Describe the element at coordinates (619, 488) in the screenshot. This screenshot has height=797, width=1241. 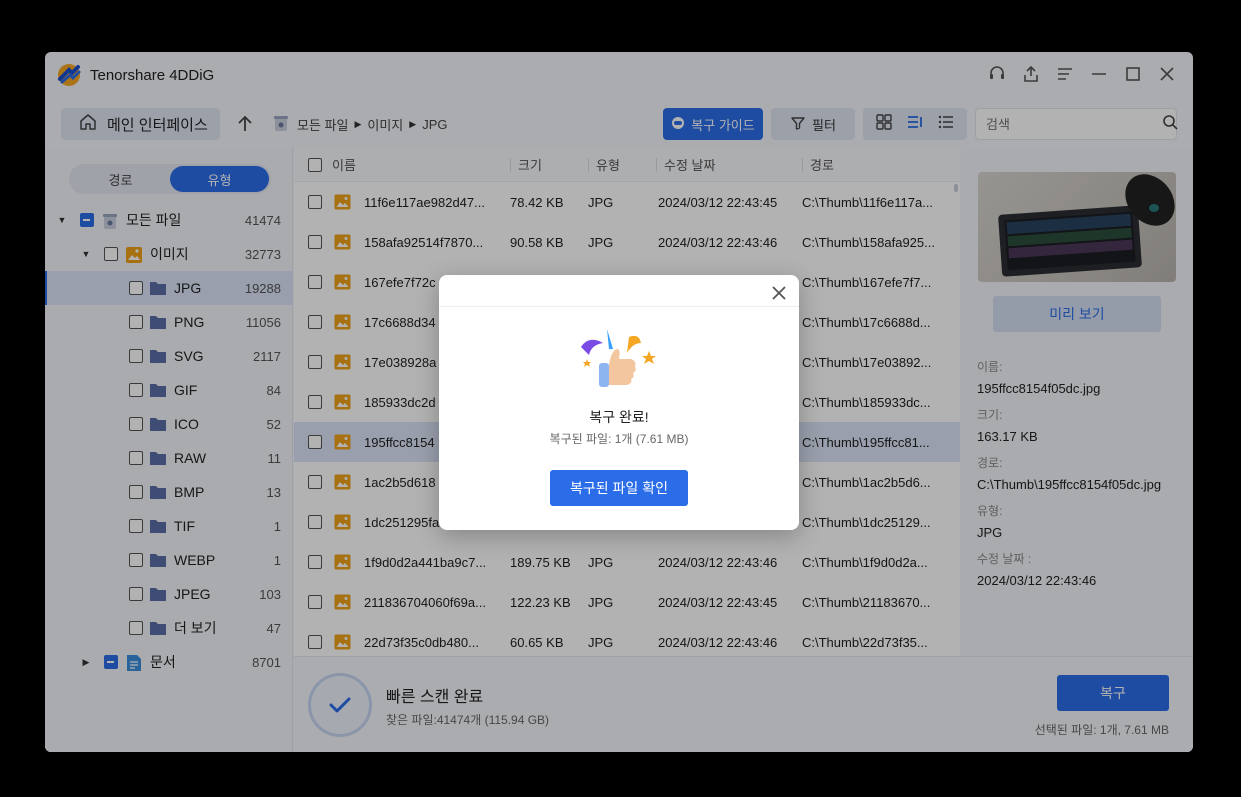
I see `view-recovered-files-button: 복구된 파일 확인` at that location.